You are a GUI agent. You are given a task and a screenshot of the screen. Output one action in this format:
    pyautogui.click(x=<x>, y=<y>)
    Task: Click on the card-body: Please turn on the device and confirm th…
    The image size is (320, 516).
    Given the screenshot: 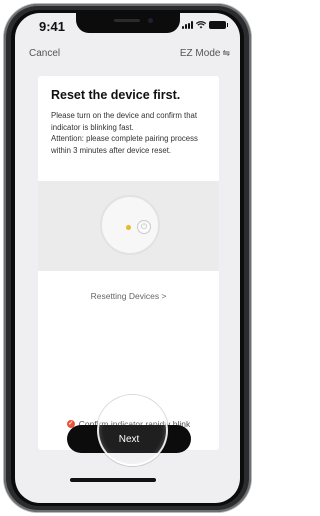 What is the action you would take?
    pyautogui.click(x=131, y=133)
    